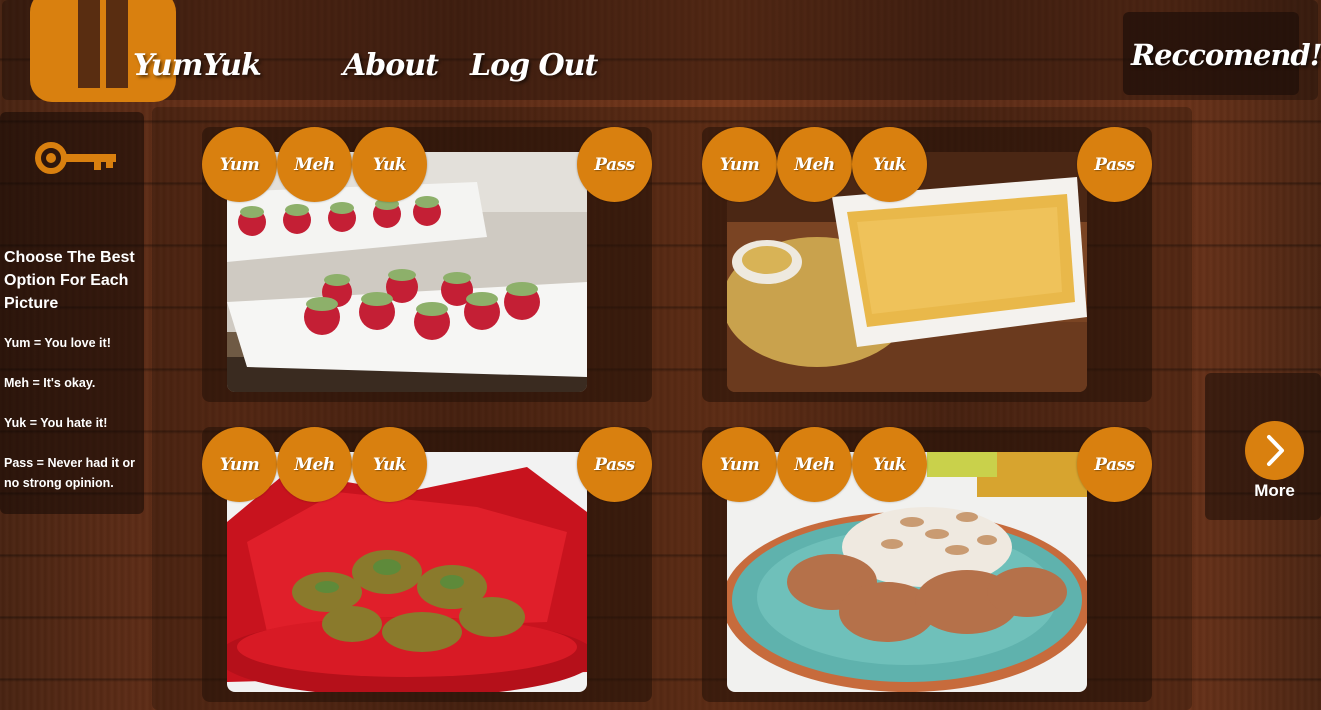 The image size is (1321, 710). I want to click on instructions-title: Choose The Best Option For Each Picture, so click(69, 280).